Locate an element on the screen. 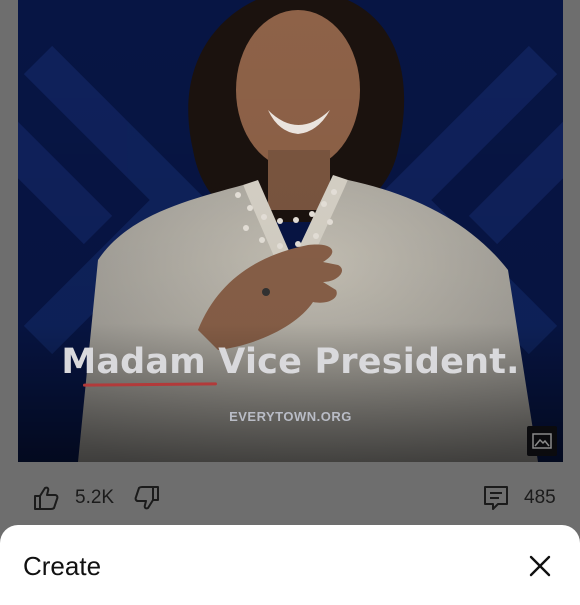 This screenshot has height=605, width=580. thumbs-down-icon is located at coordinates (146, 498).